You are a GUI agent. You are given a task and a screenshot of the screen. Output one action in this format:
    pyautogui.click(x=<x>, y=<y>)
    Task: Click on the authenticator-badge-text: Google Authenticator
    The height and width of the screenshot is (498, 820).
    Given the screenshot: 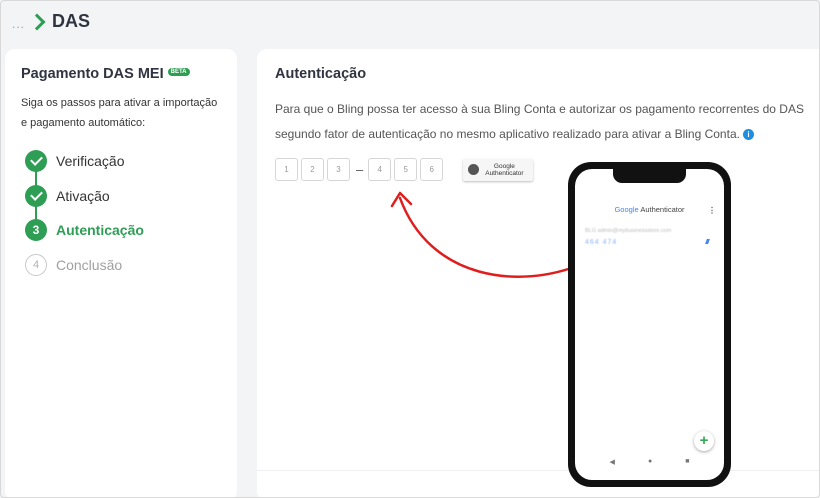 What is the action you would take?
    pyautogui.click(x=504, y=170)
    